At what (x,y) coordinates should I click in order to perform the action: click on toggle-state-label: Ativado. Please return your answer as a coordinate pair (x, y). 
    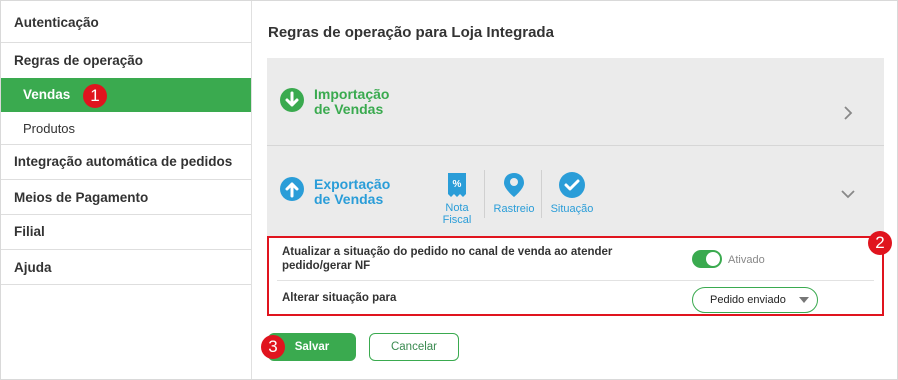
    Looking at the image, I should click on (746, 260).